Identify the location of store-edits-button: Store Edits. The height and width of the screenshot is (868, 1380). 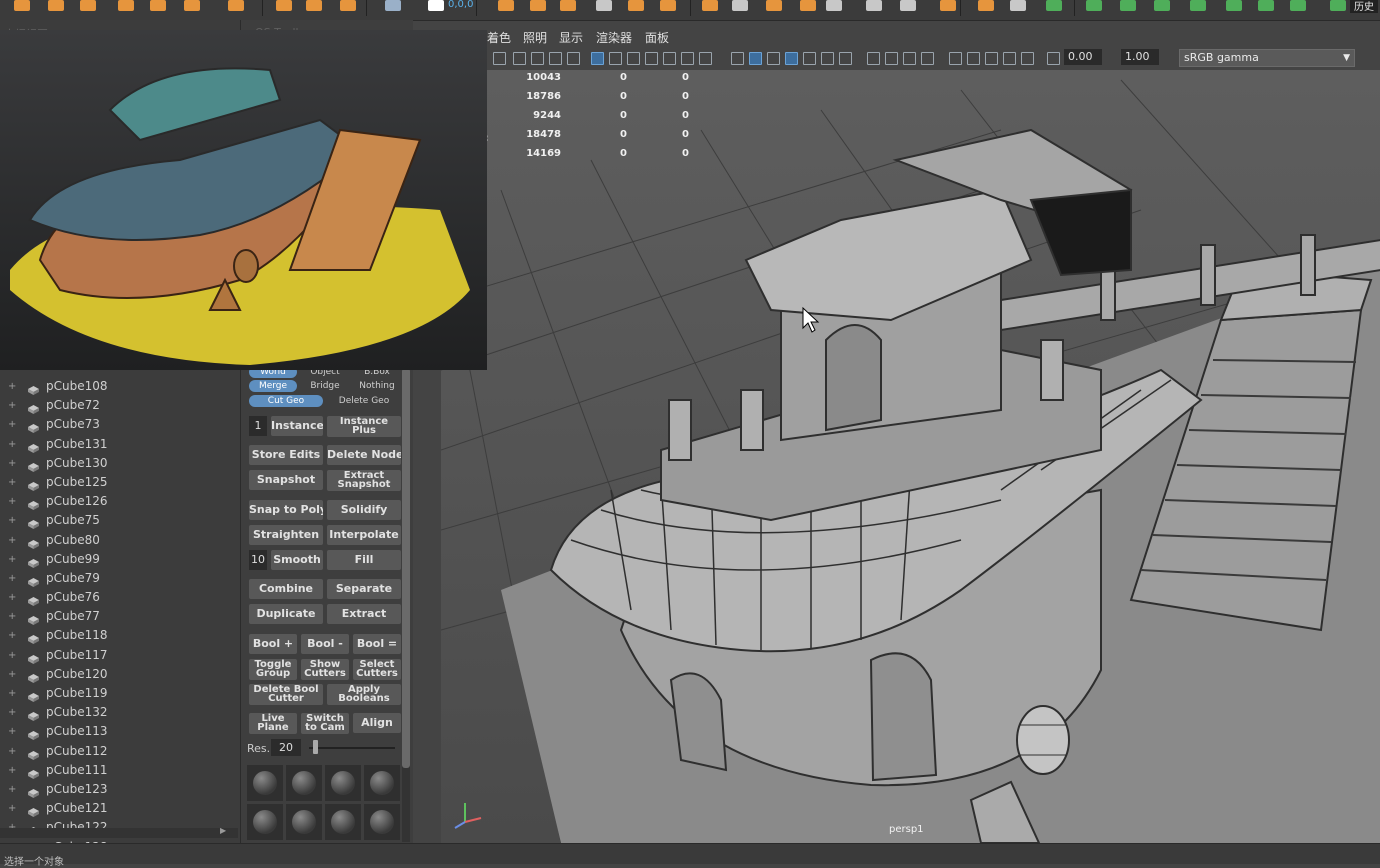
(286, 455).